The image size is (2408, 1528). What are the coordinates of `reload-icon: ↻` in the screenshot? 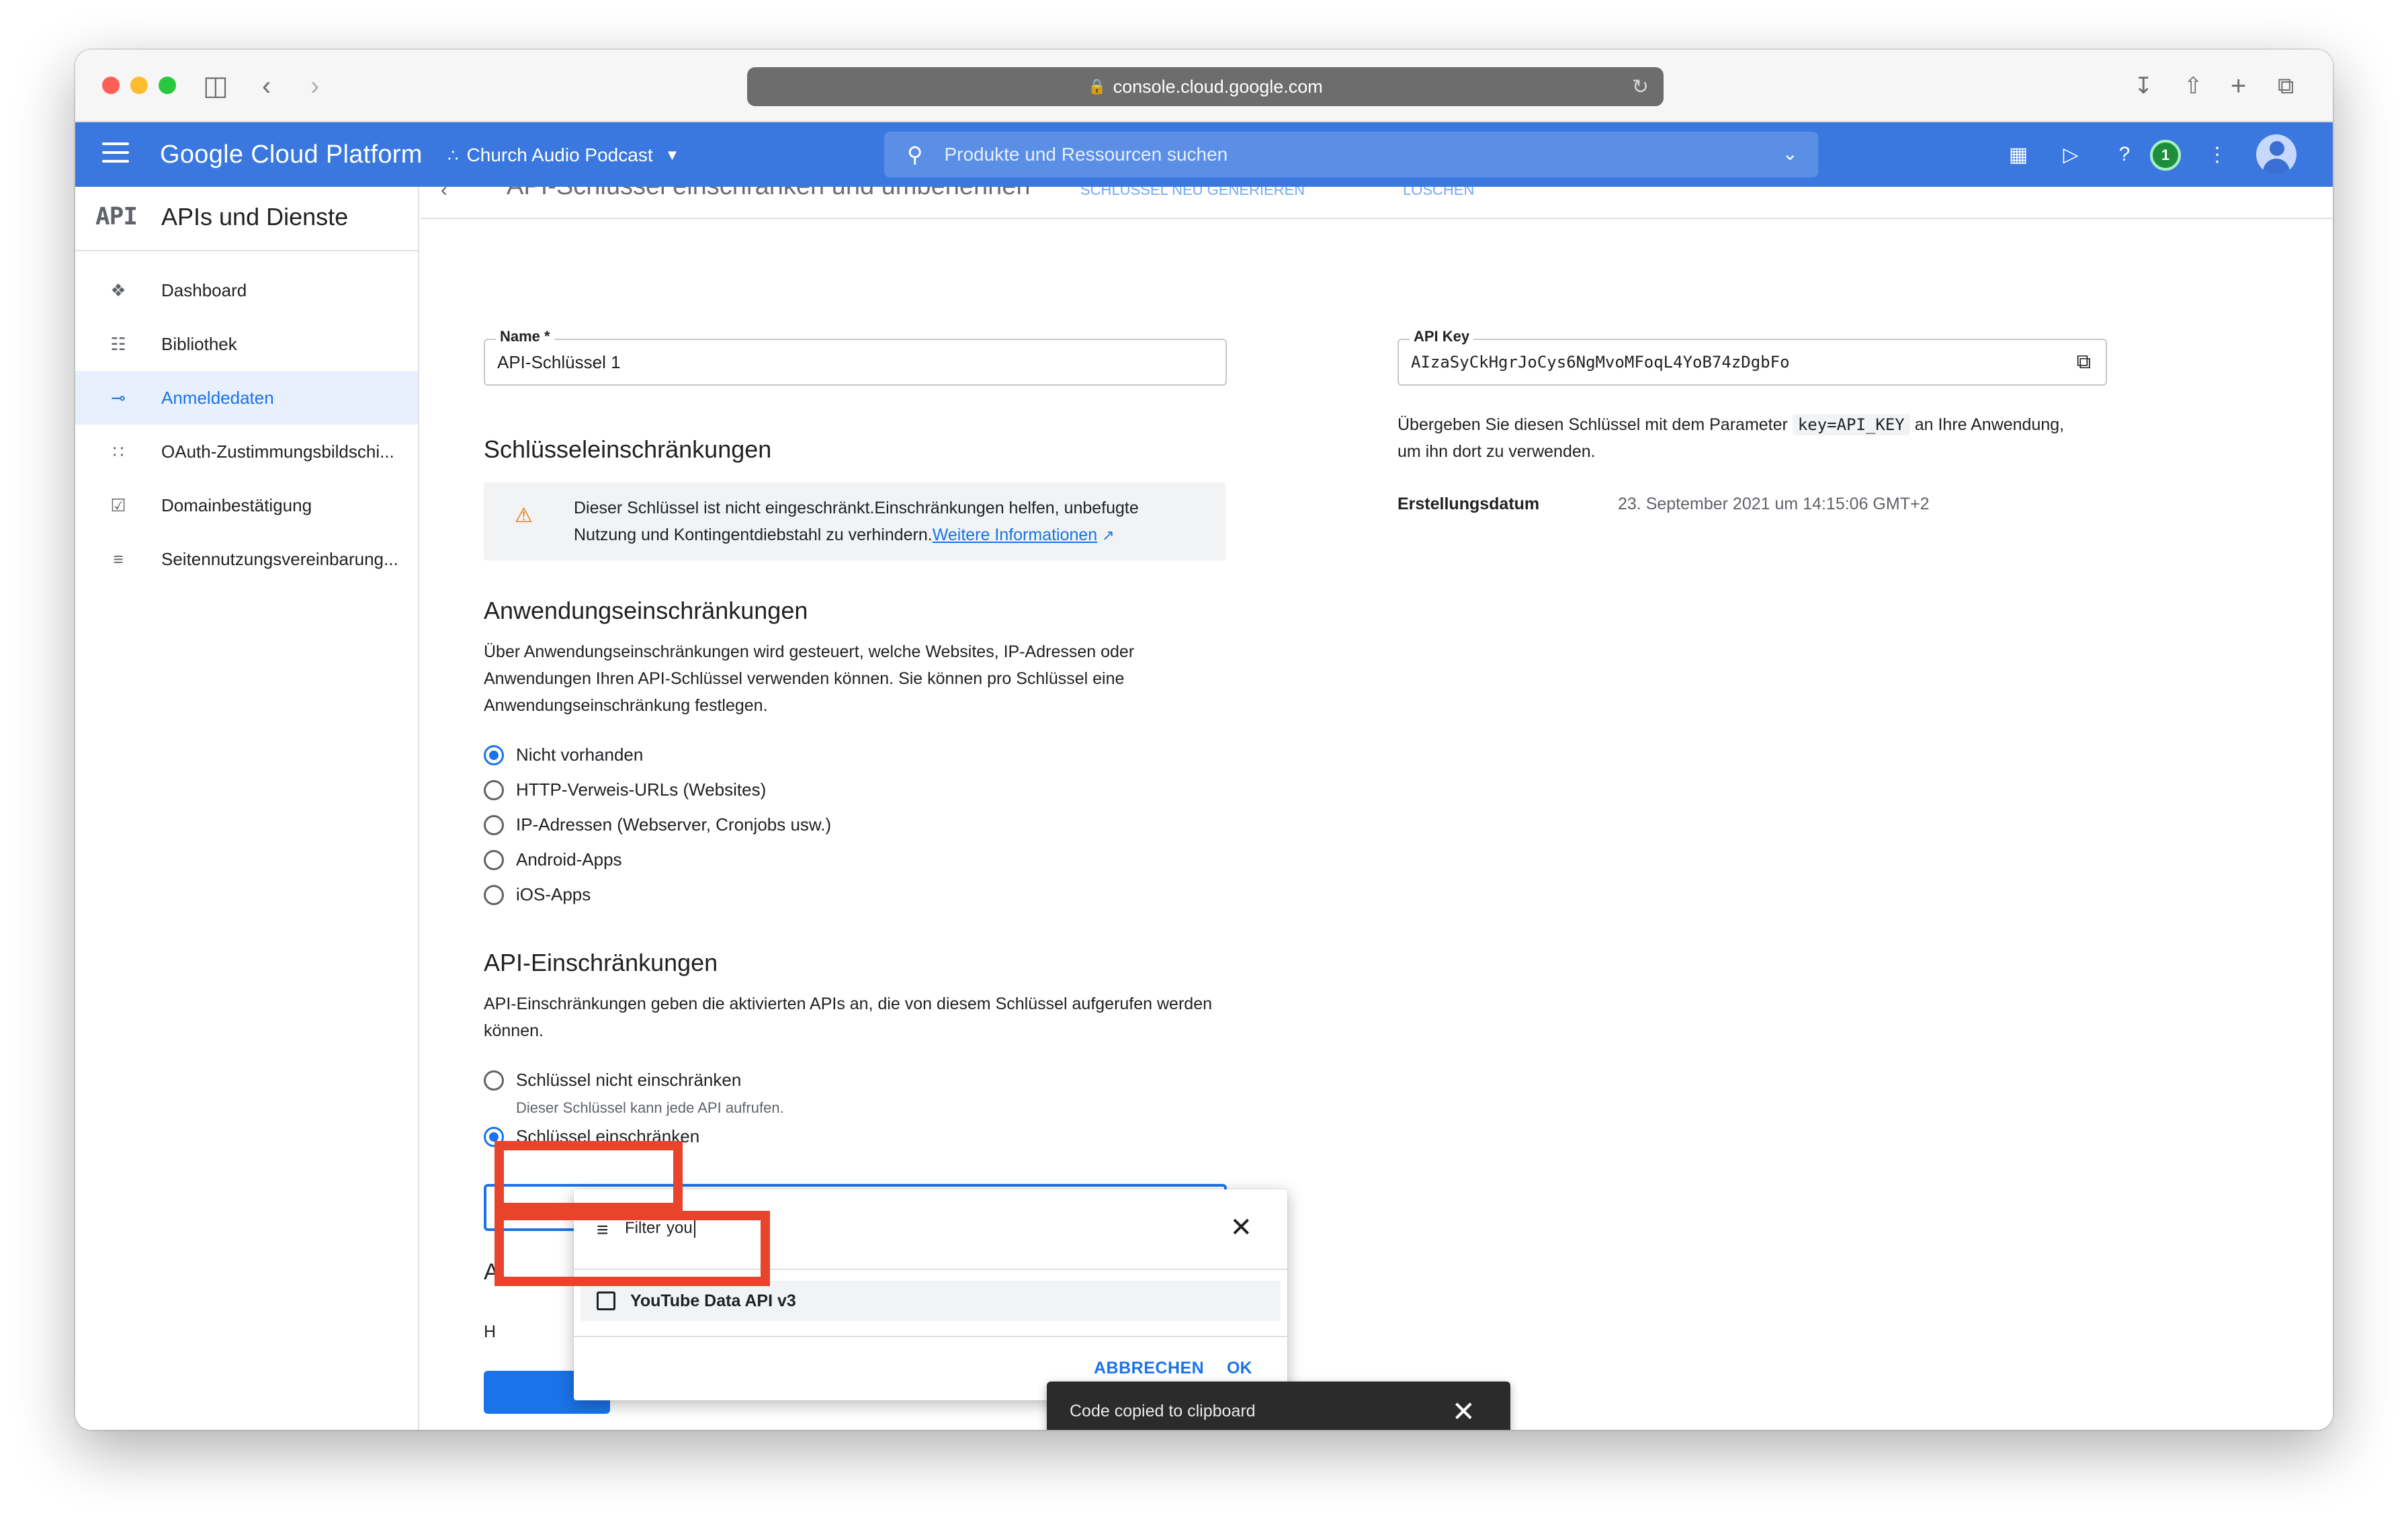 It's located at (1640, 87).